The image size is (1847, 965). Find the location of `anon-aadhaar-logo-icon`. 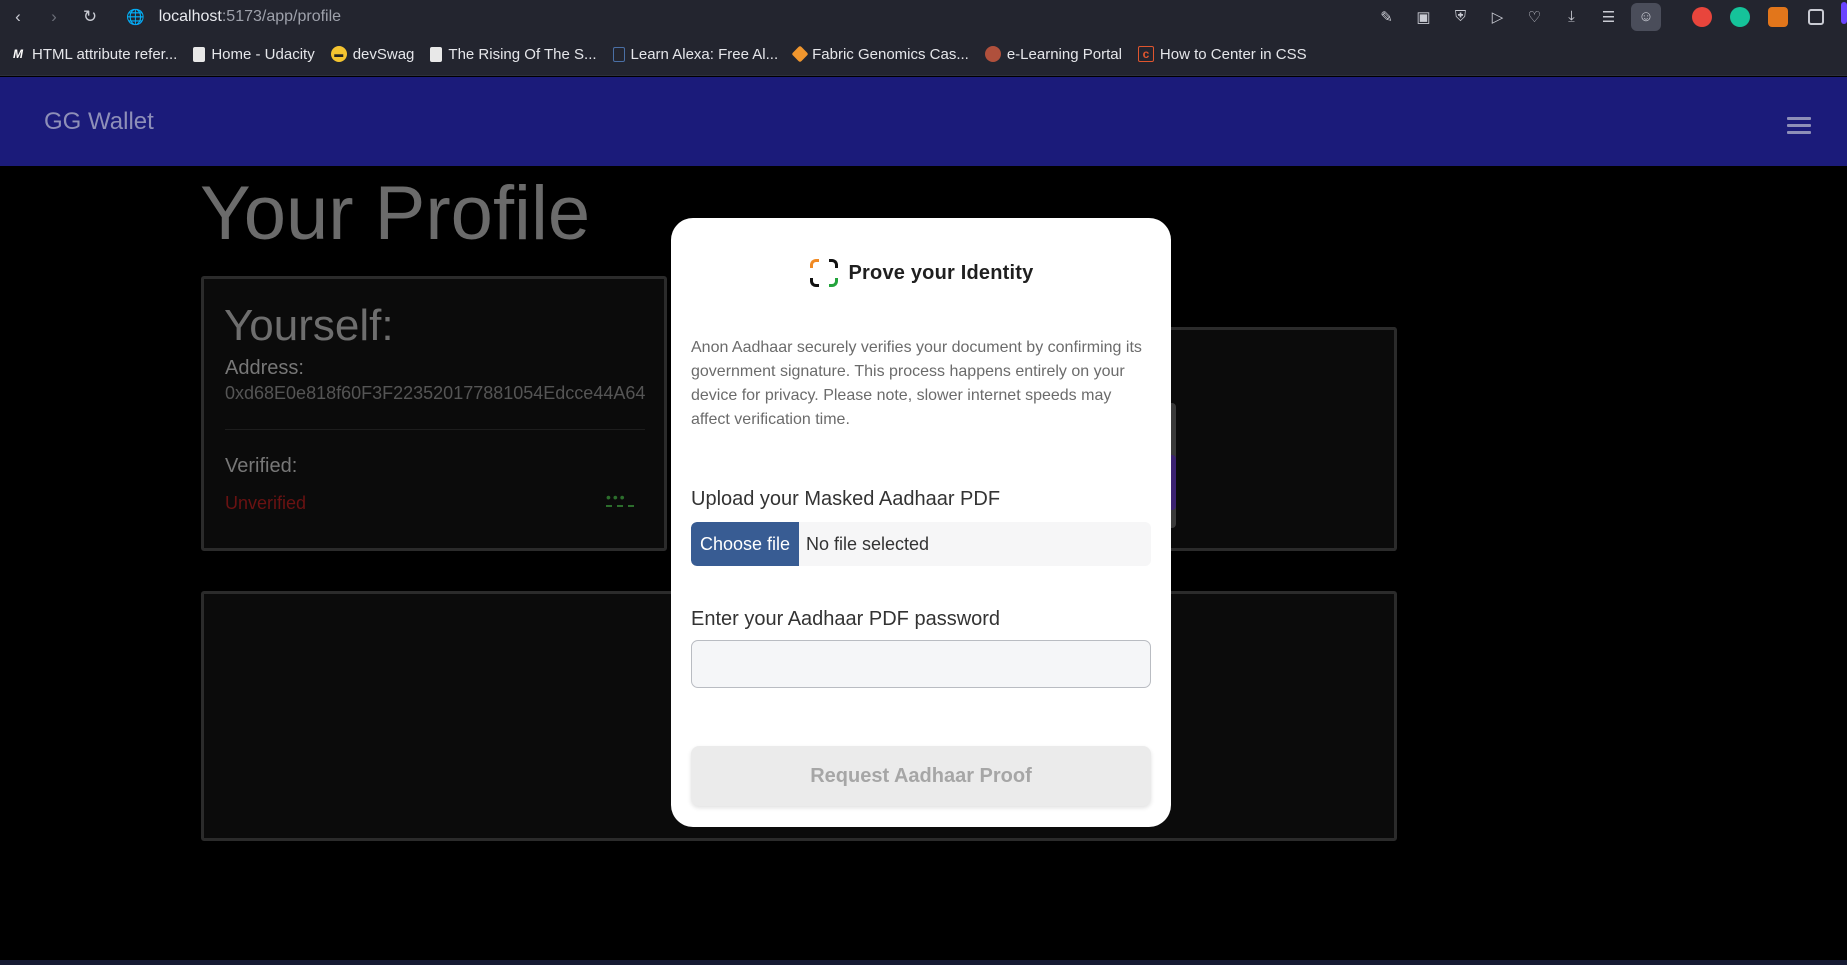

anon-aadhaar-logo-icon is located at coordinates (824, 273).